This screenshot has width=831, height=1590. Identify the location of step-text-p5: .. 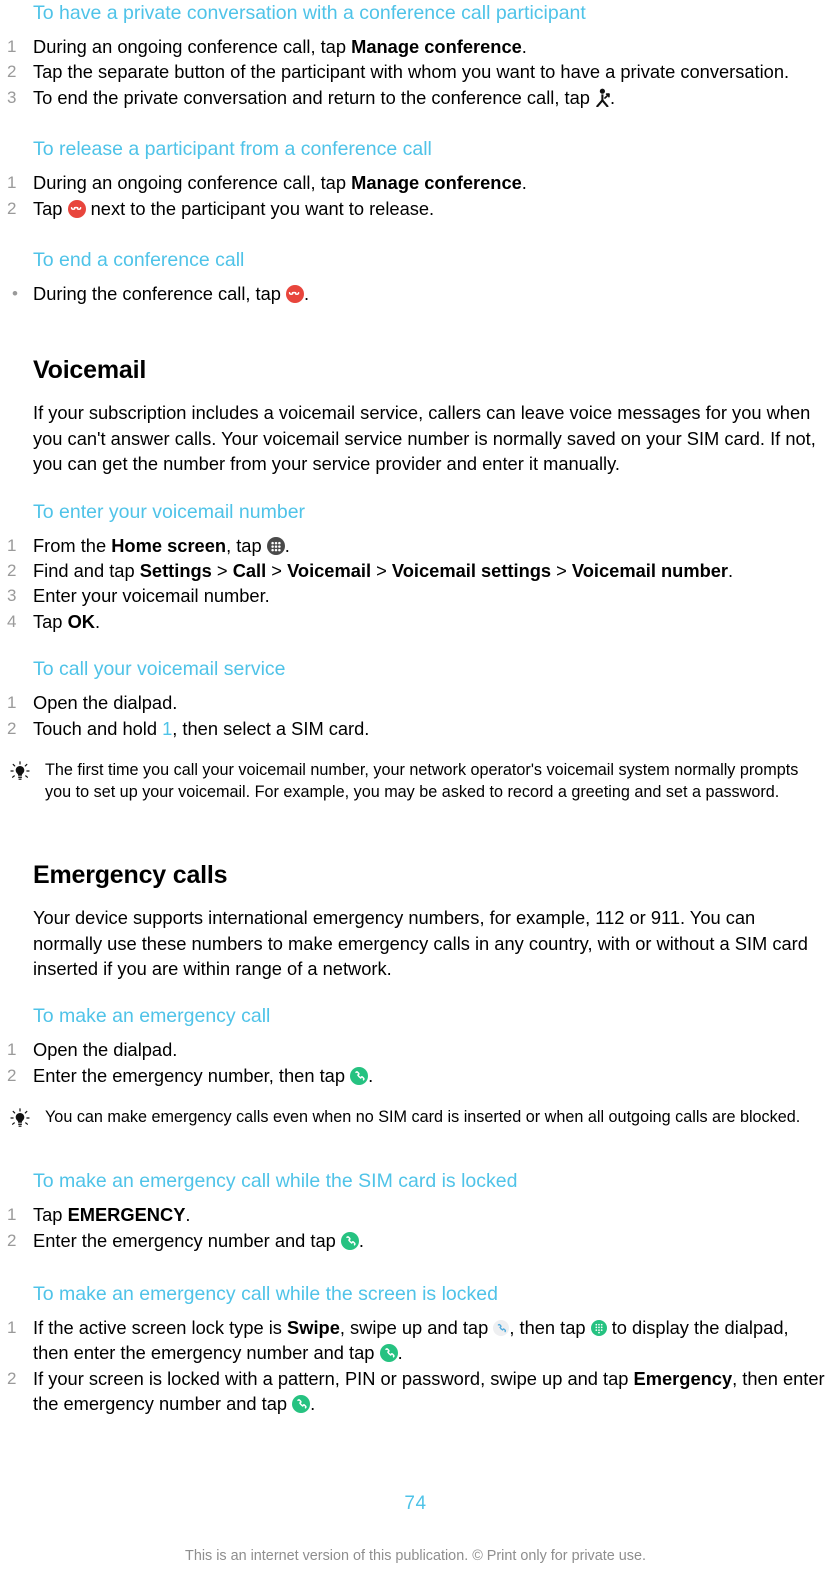
(400, 1353).